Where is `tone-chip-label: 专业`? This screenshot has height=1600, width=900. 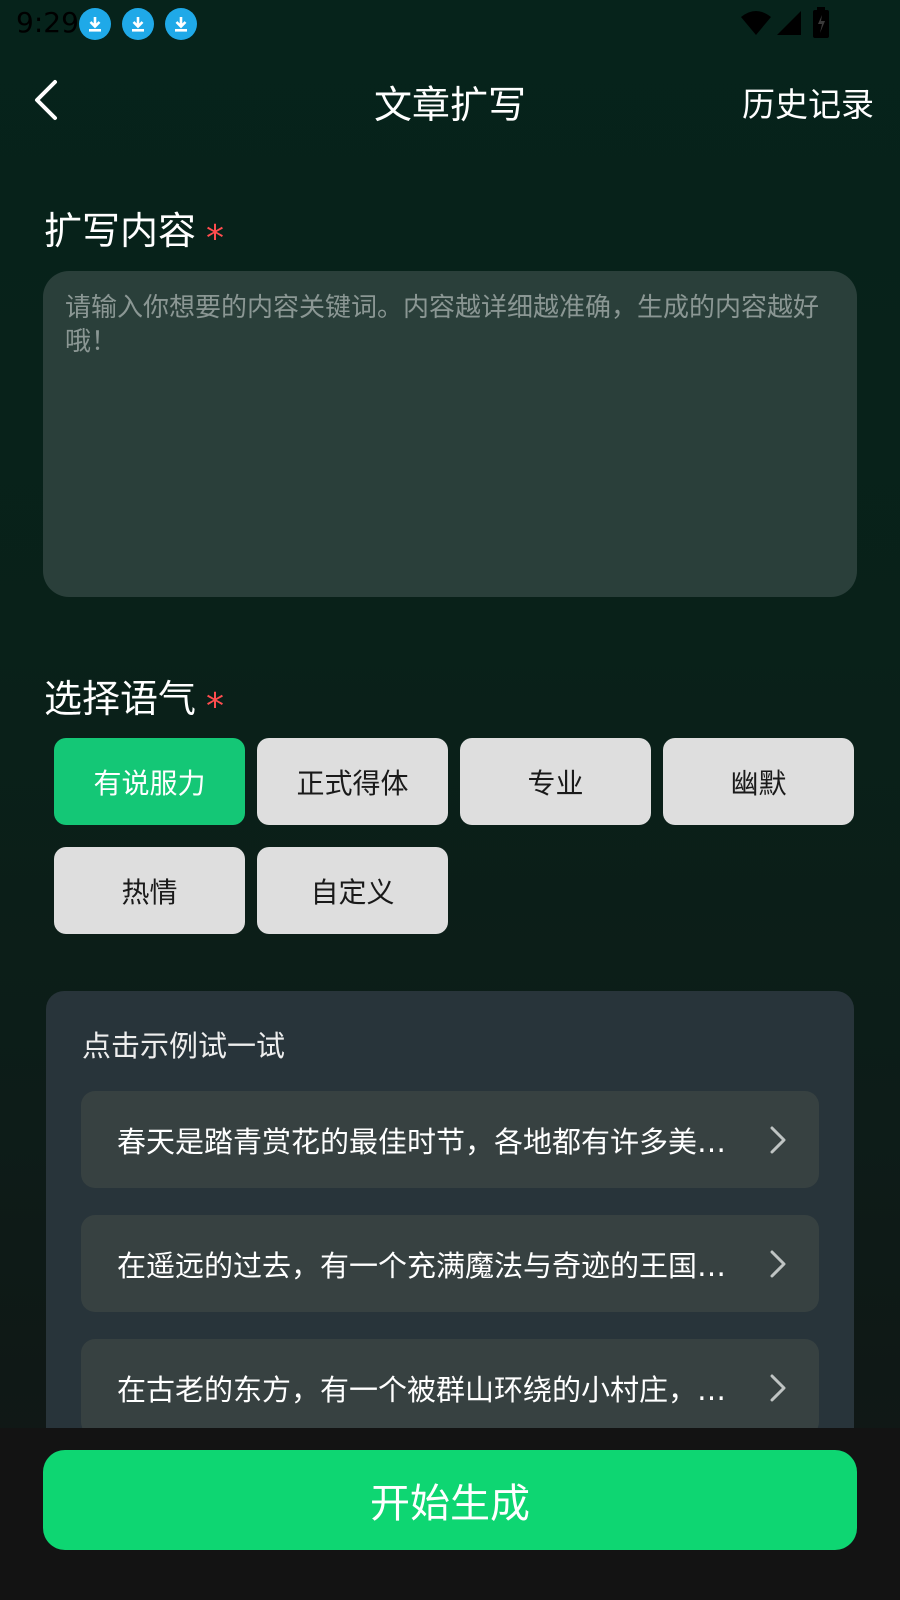
tone-chip-label: 专业 is located at coordinates (555, 783).